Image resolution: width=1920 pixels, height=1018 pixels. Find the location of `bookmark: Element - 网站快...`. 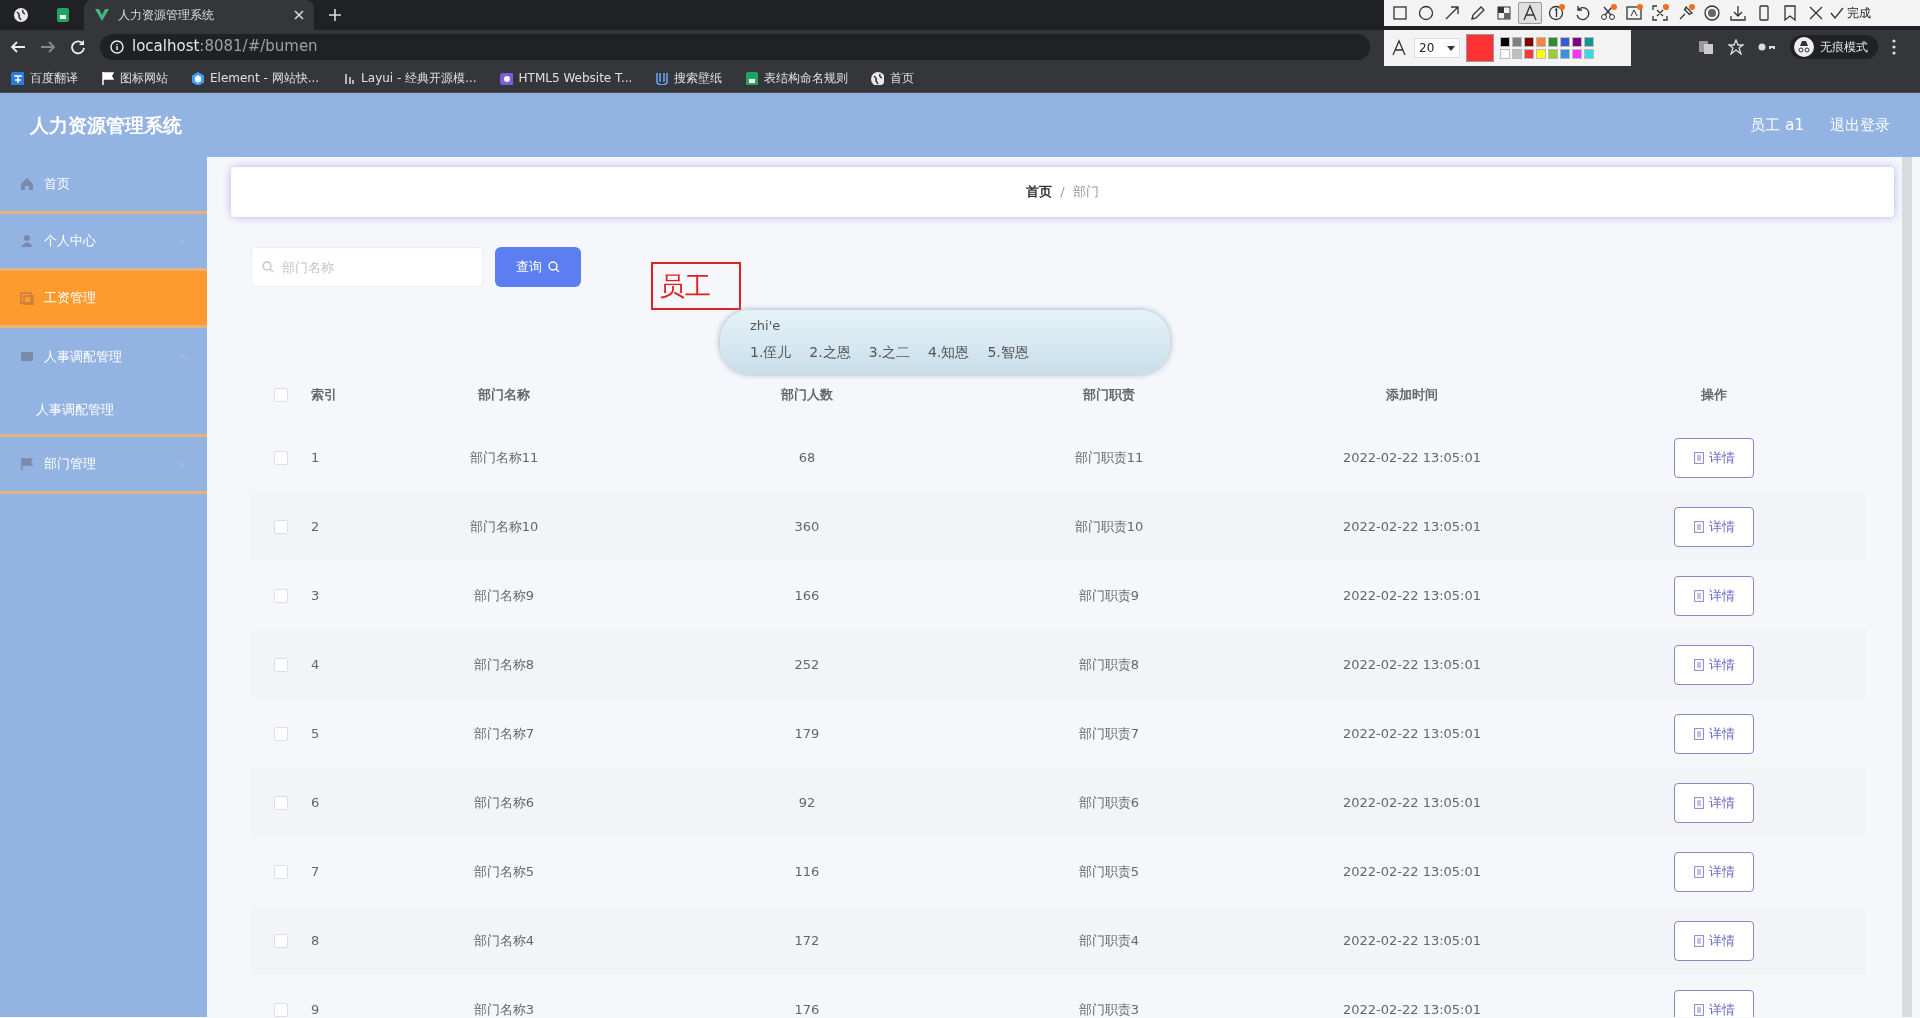

bookmark: Element - 网站快... is located at coordinates (255, 77).